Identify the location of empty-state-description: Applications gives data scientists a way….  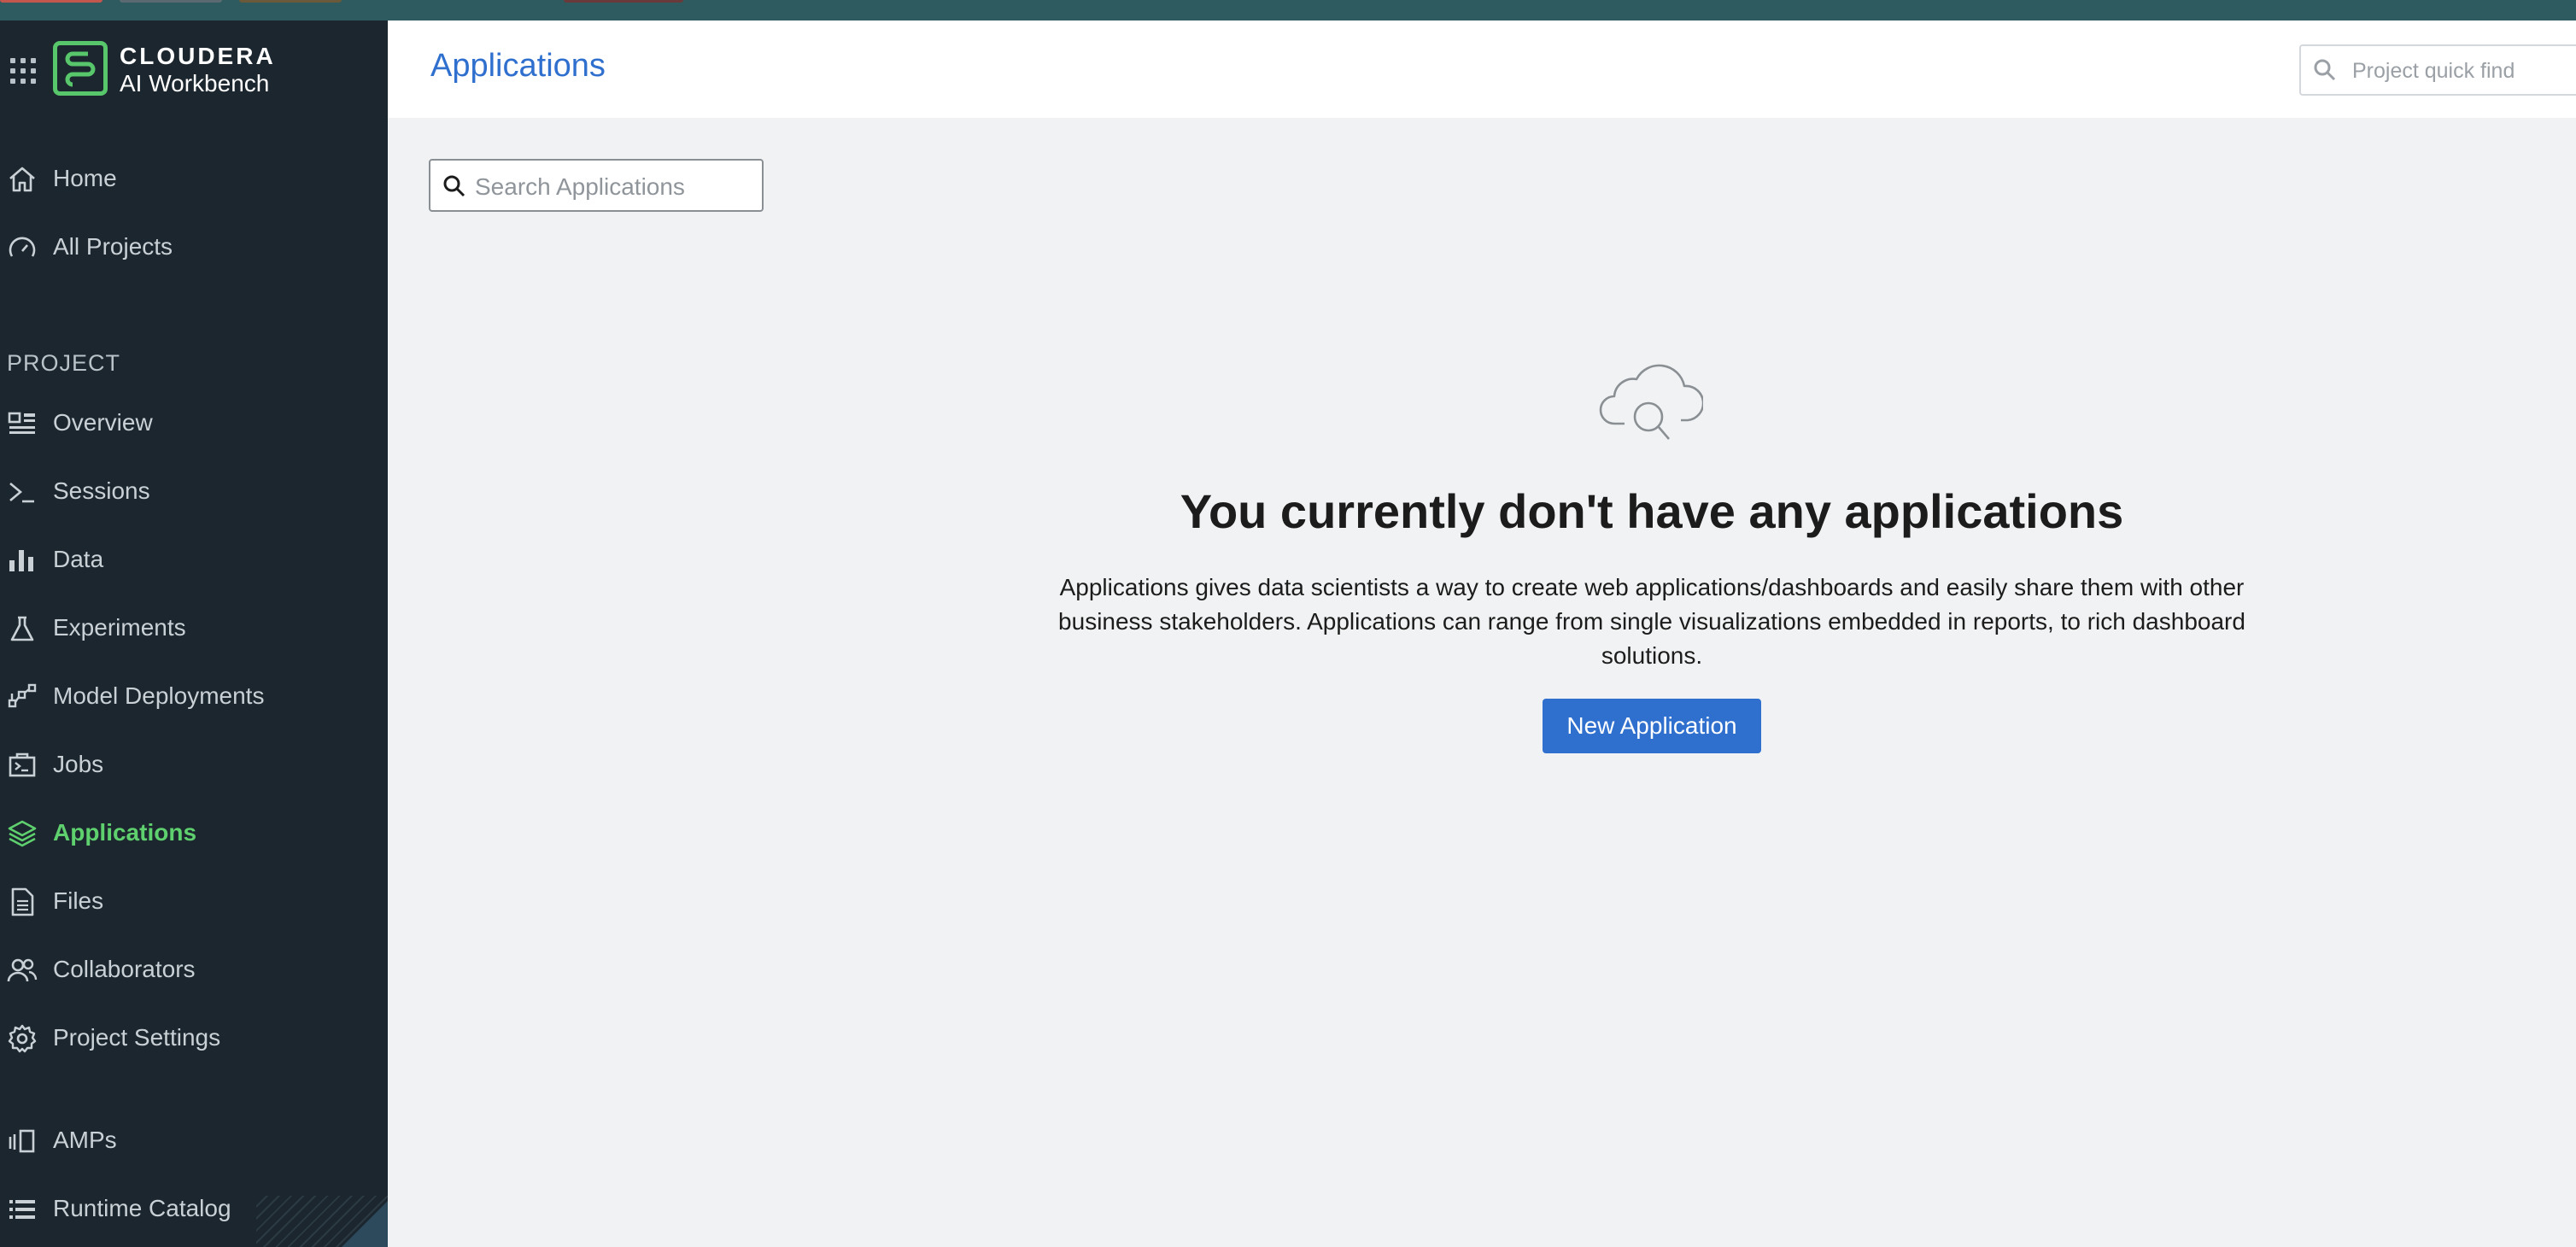
(1651, 621).